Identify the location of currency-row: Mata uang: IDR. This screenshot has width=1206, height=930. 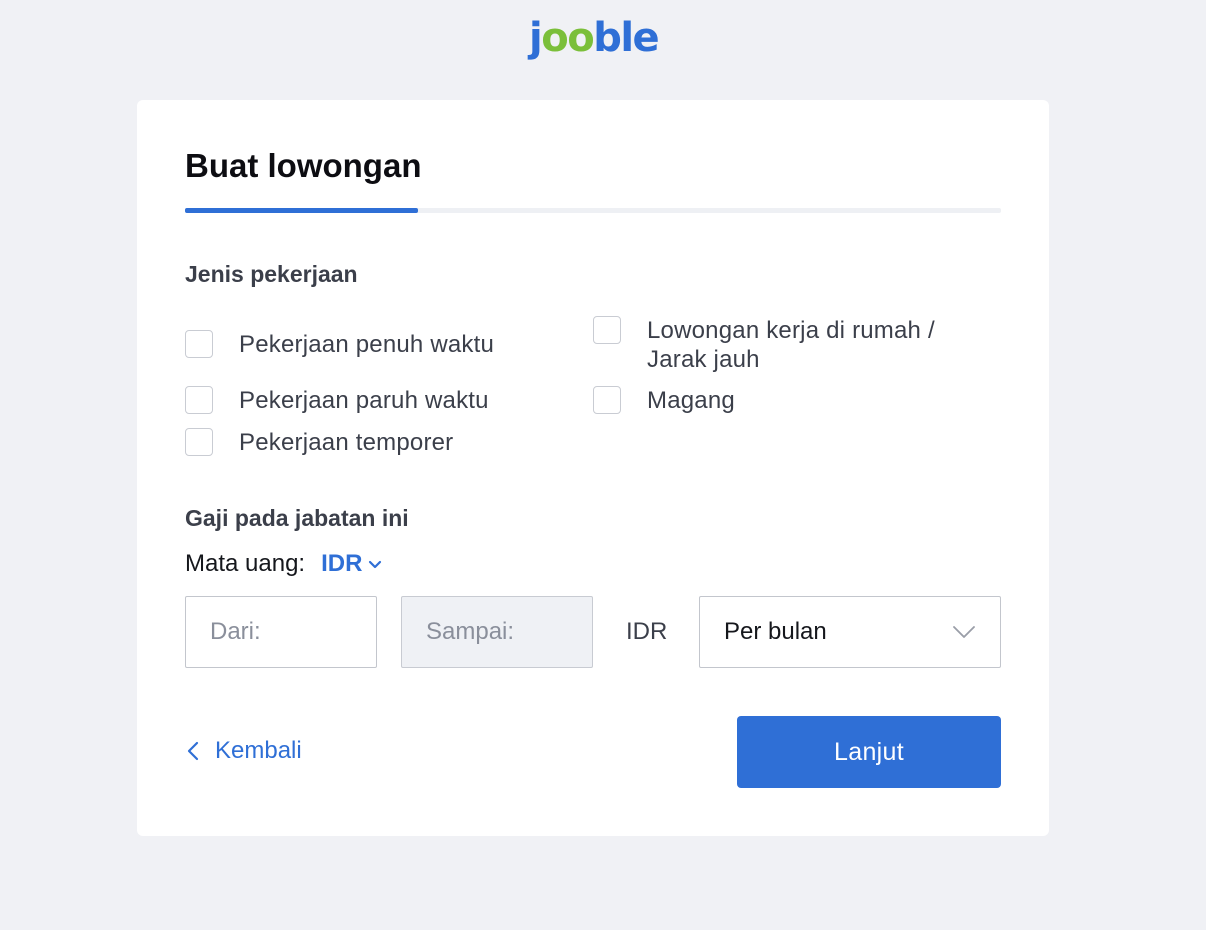
(283, 564).